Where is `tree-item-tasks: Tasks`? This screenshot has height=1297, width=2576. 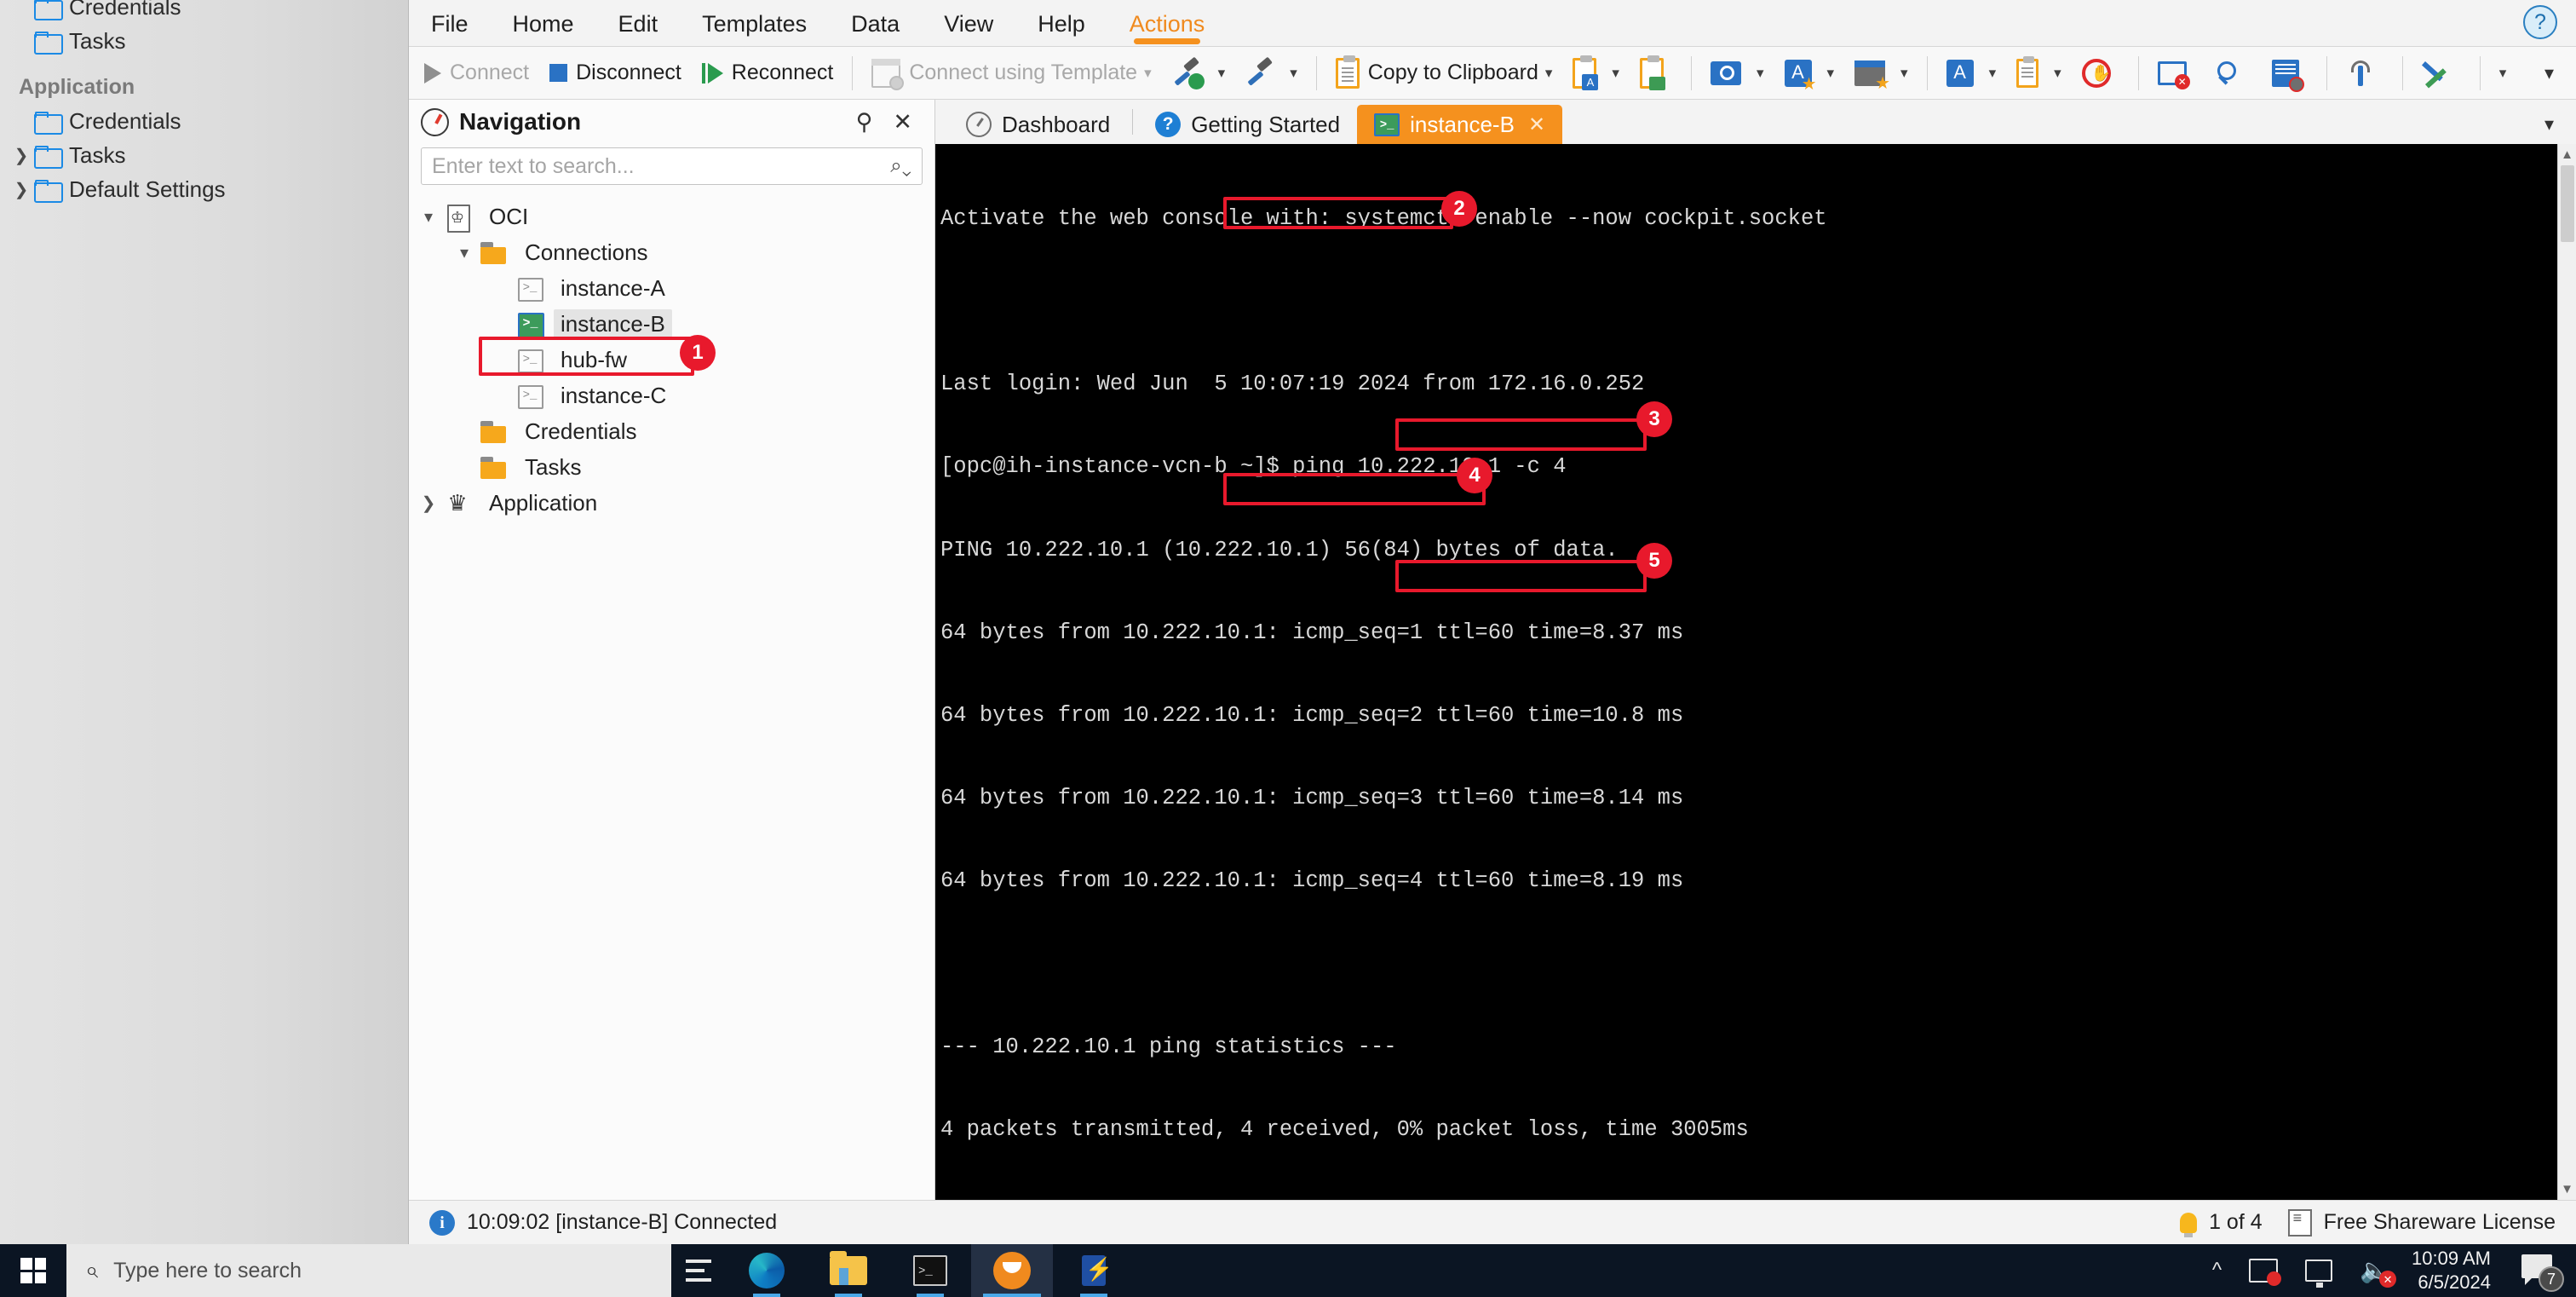
tree-item-tasks: Tasks is located at coordinates (672, 467).